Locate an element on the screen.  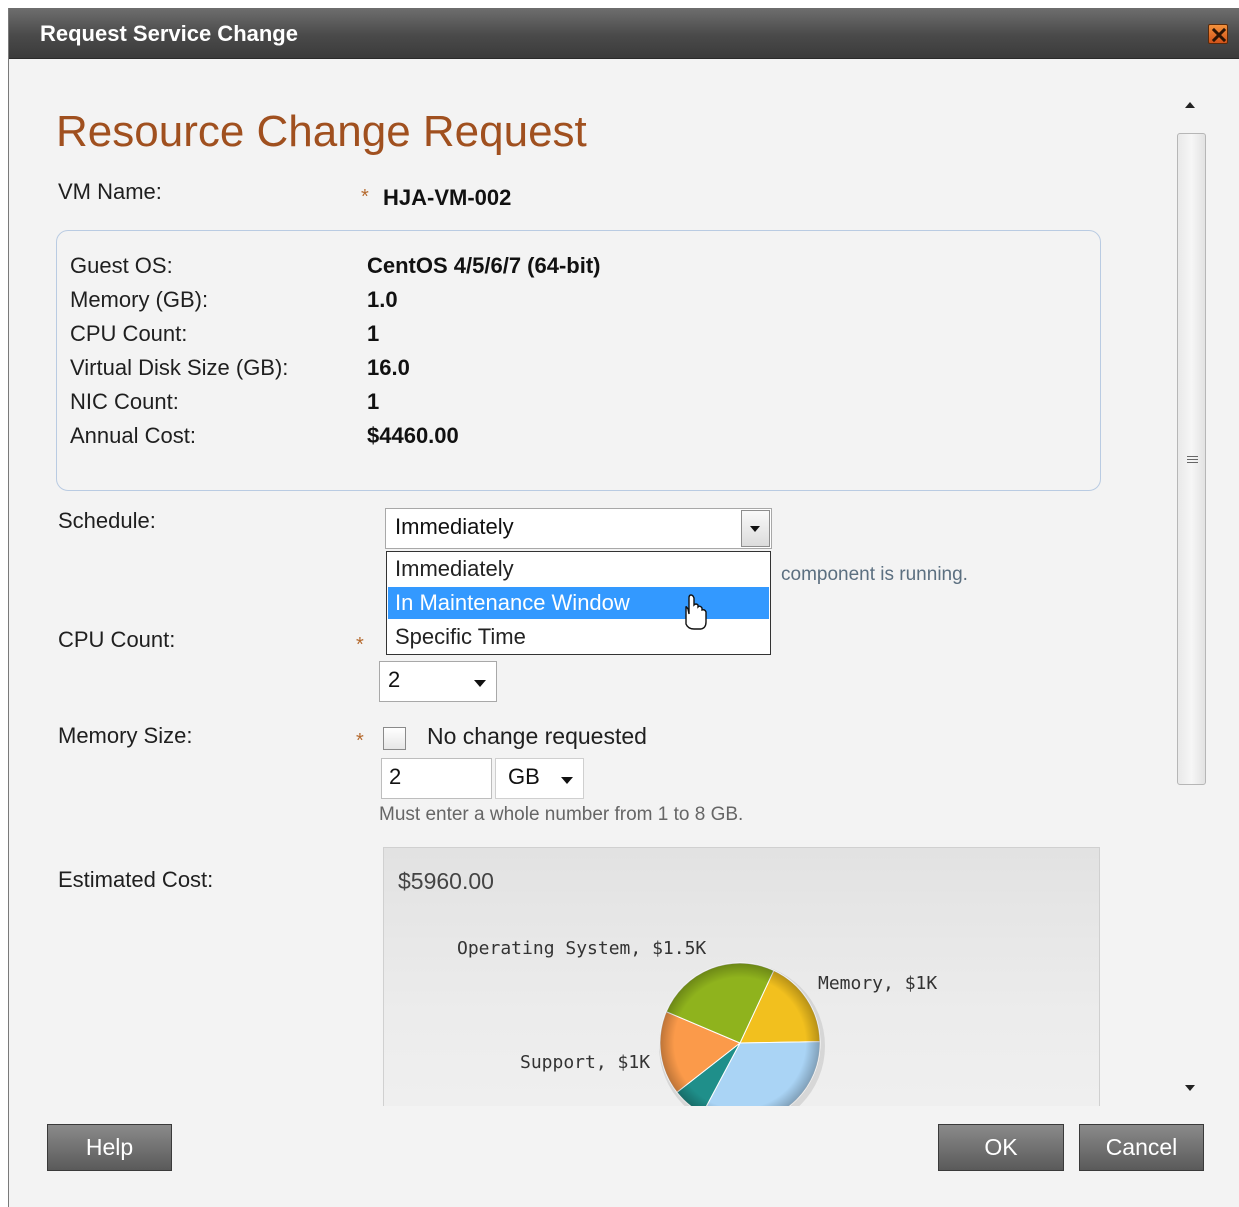
cancel-button: Cancel is located at coordinates (1141, 1147).